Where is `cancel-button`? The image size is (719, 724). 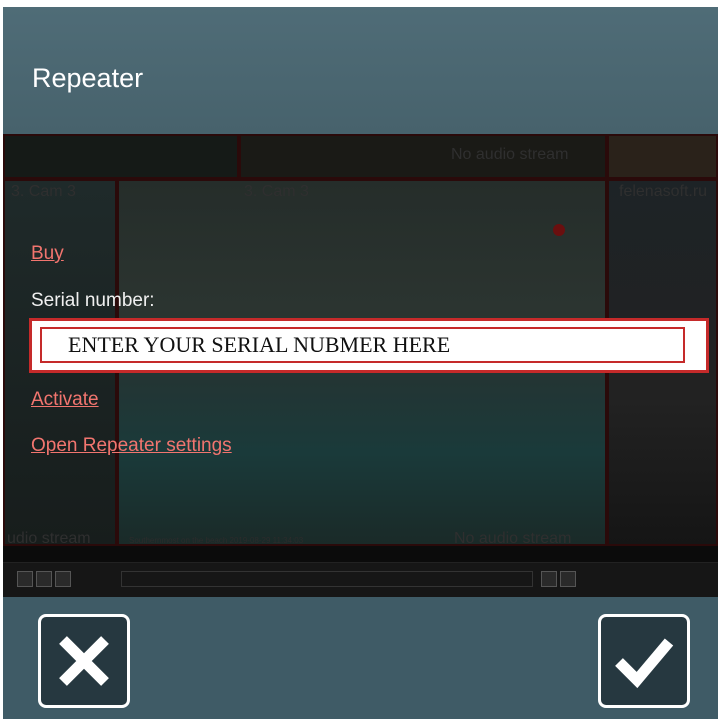 cancel-button is located at coordinates (84, 661).